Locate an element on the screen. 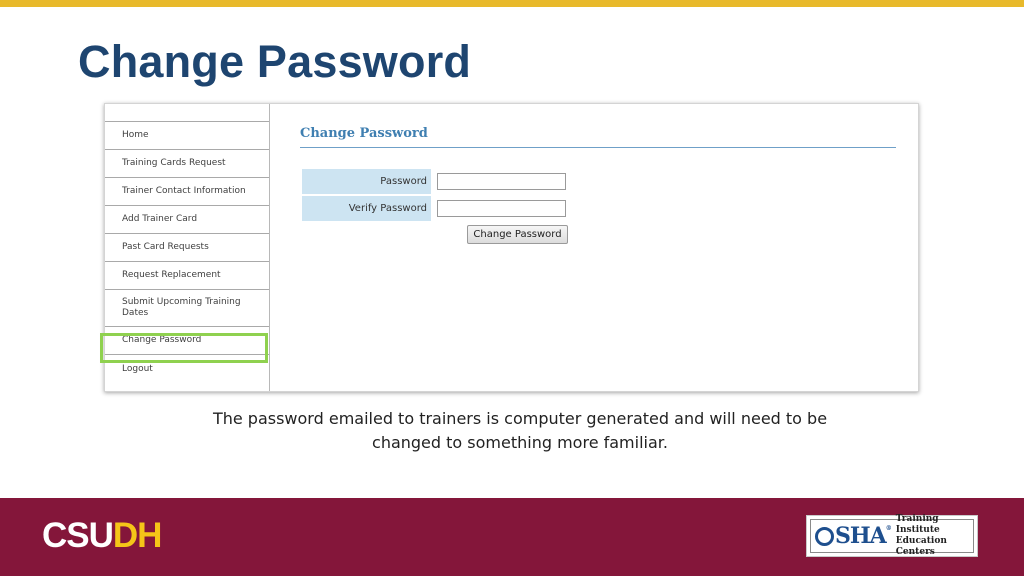  osha-subtitle: Training Institute Education Centers is located at coordinates (934, 536).